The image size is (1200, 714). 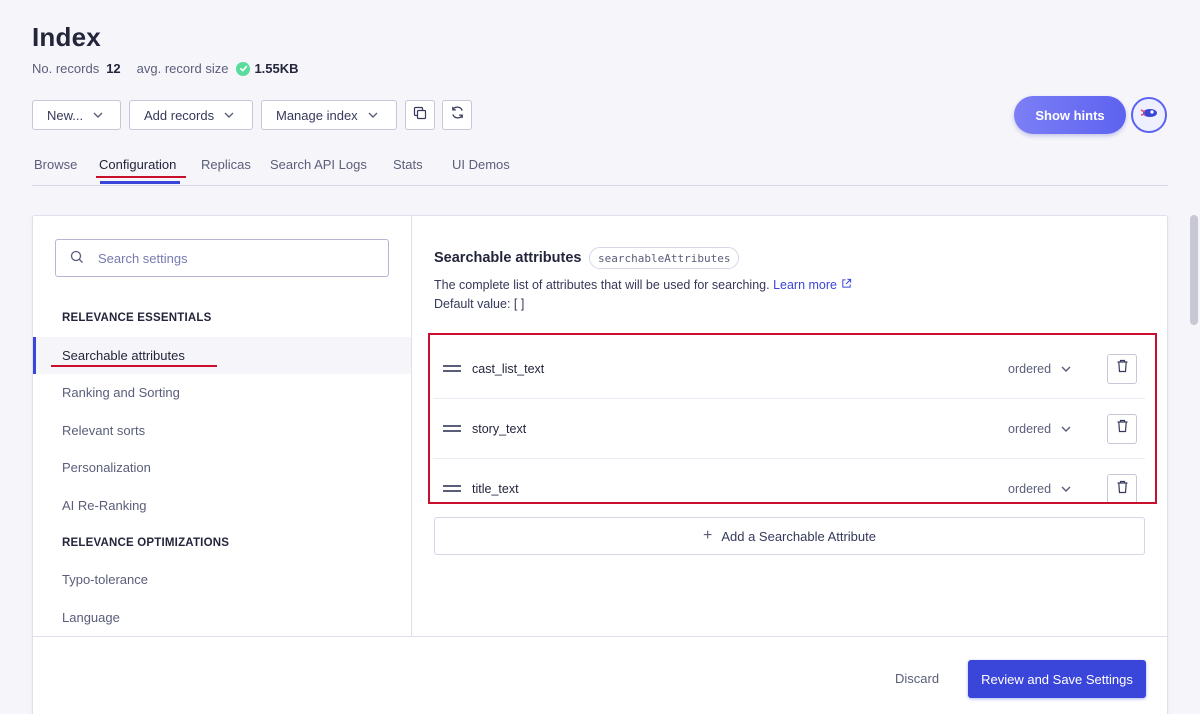 I want to click on add-records-label: Add records, so click(x=179, y=115).